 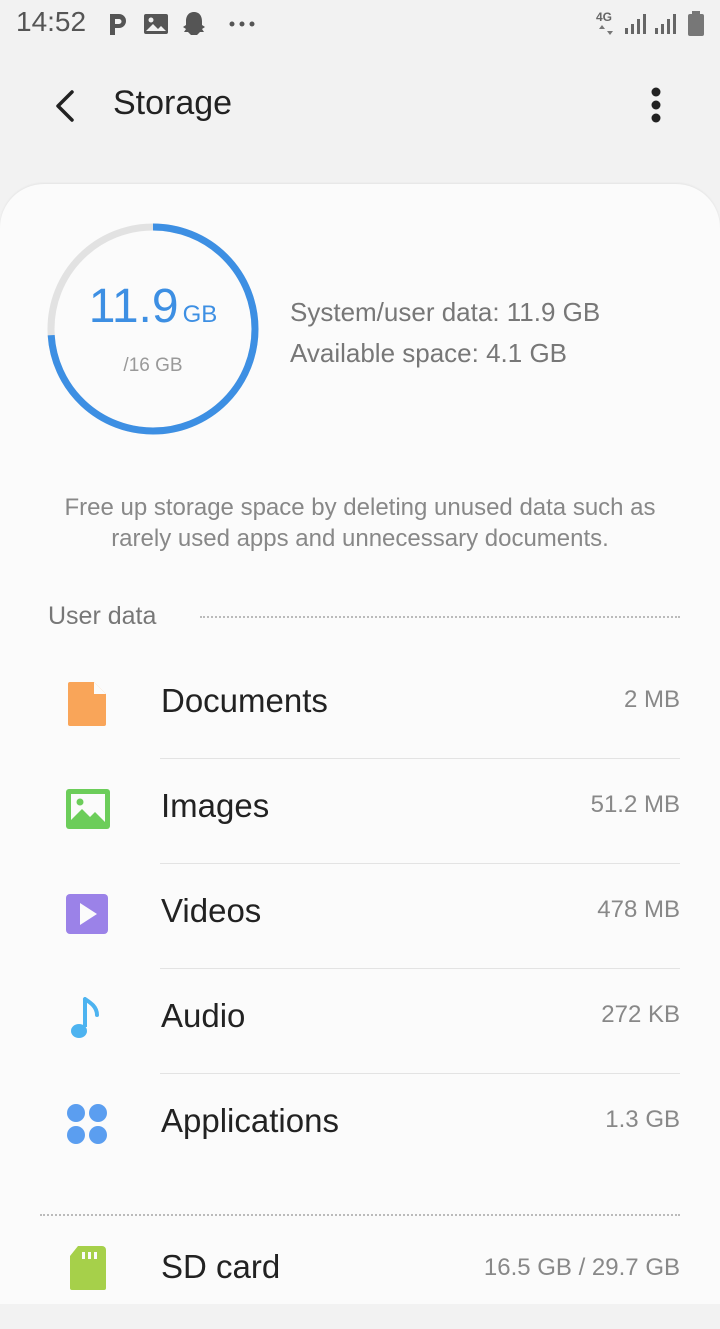 What do you see at coordinates (604, 17) in the screenshot?
I see `network-type: 4G` at bounding box center [604, 17].